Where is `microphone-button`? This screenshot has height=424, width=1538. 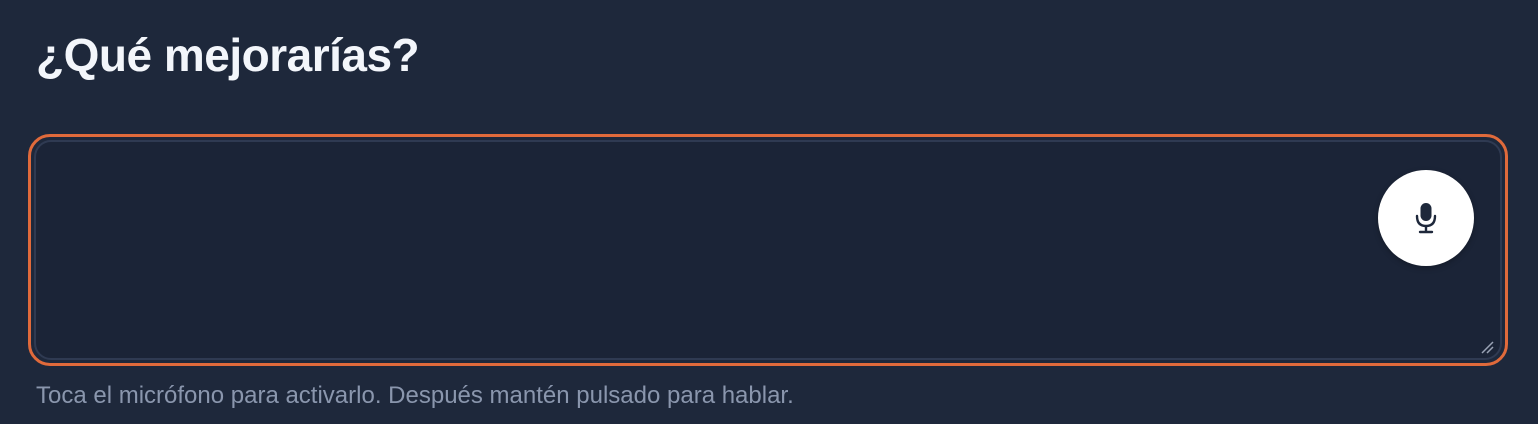 microphone-button is located at coordinates (1426, 218).